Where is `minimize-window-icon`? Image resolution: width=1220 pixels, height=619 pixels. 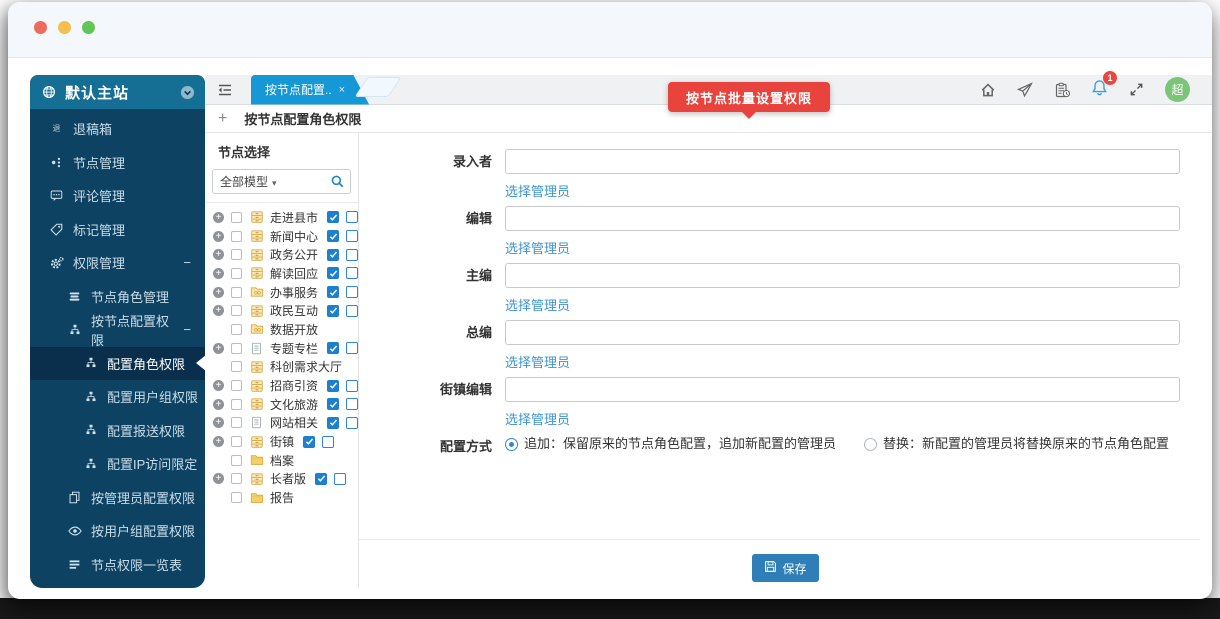 minimize-window-icon is located at coordinates (64, 27).